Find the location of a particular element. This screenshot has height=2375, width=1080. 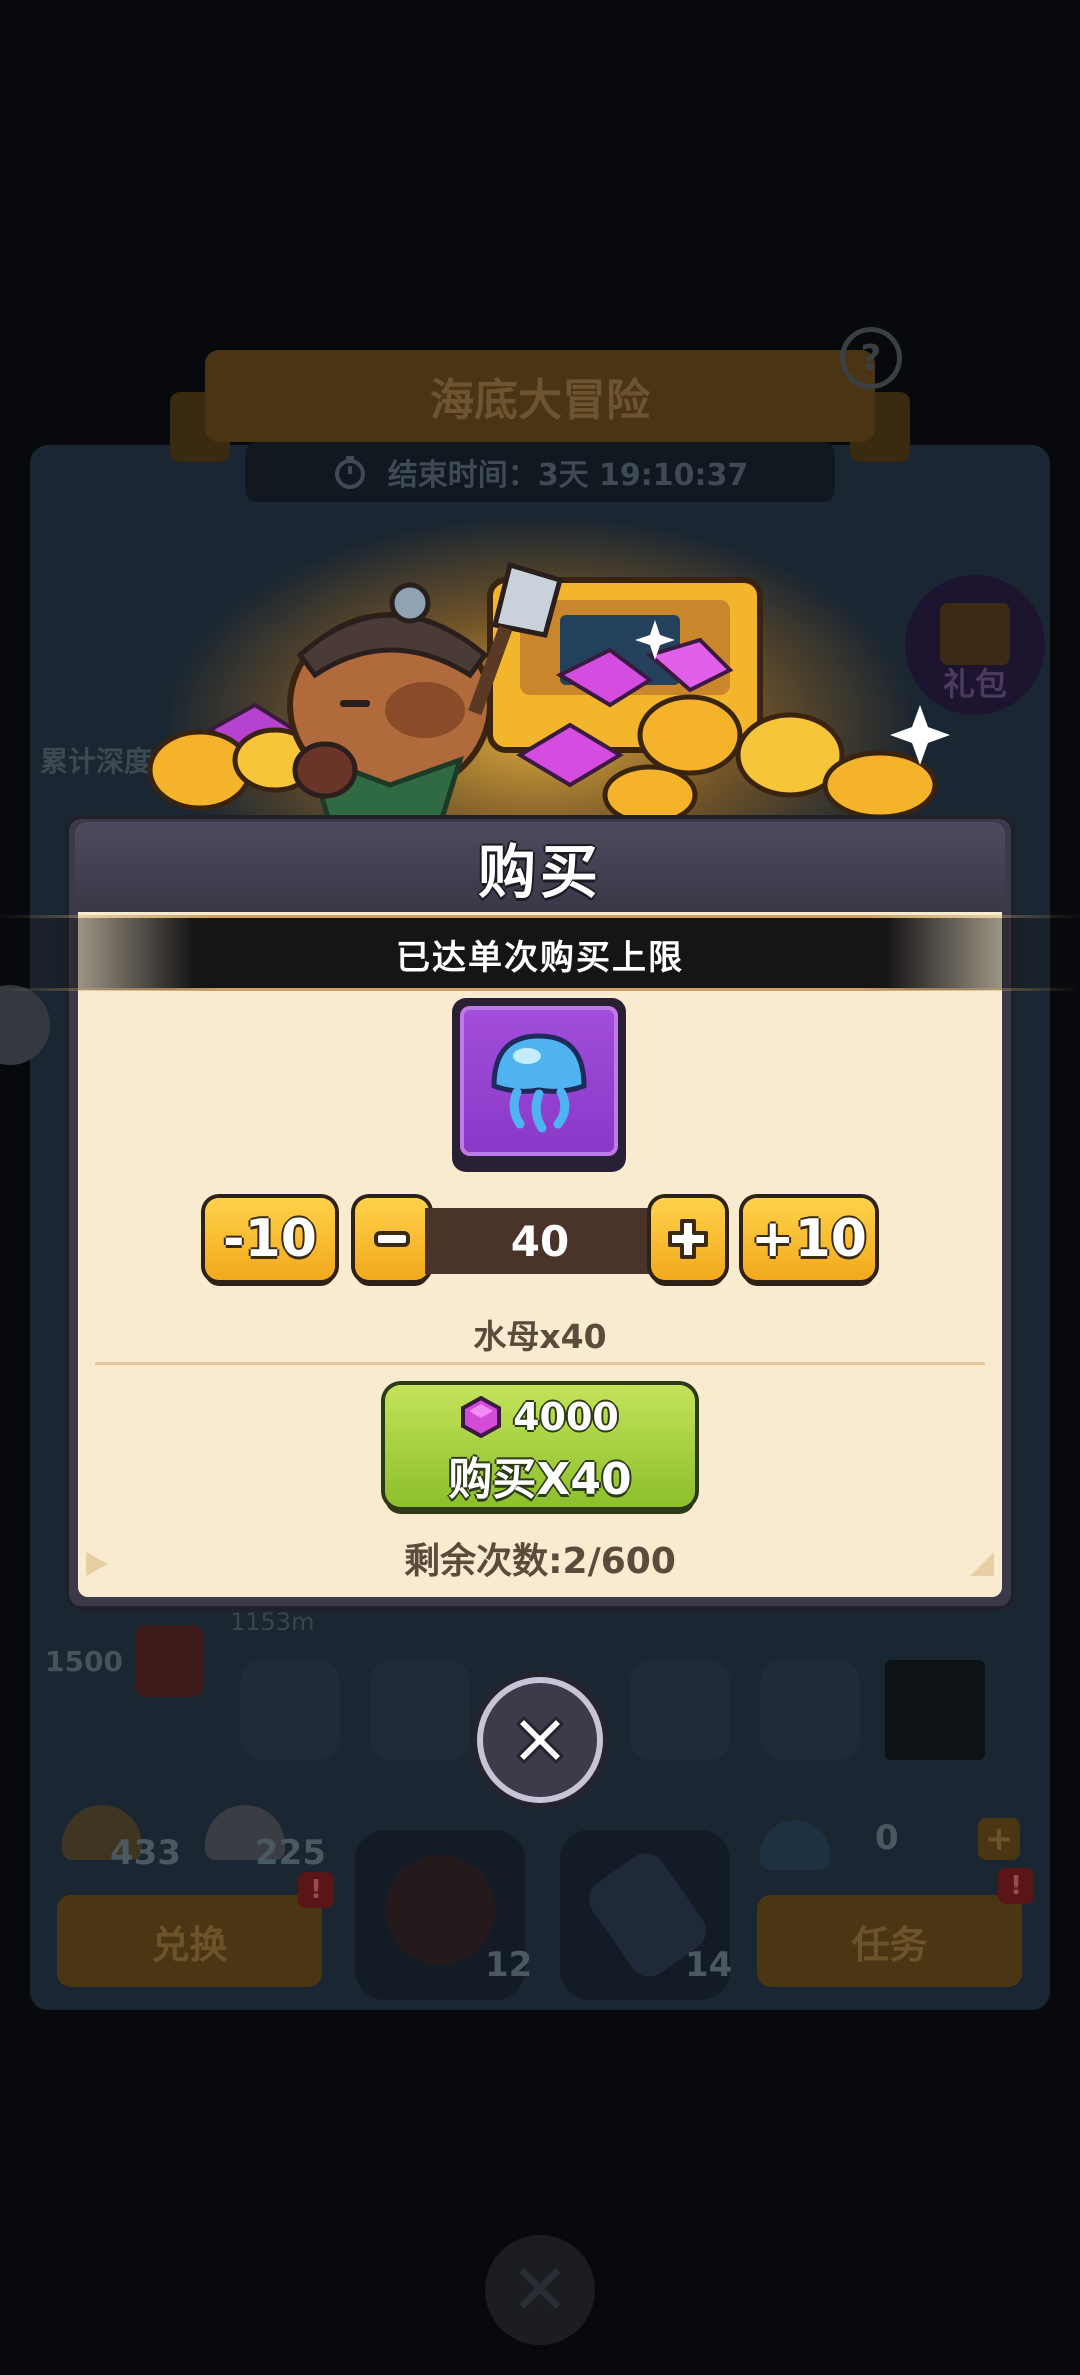

jellyfish-icon is located at coordinates (539, 1083).